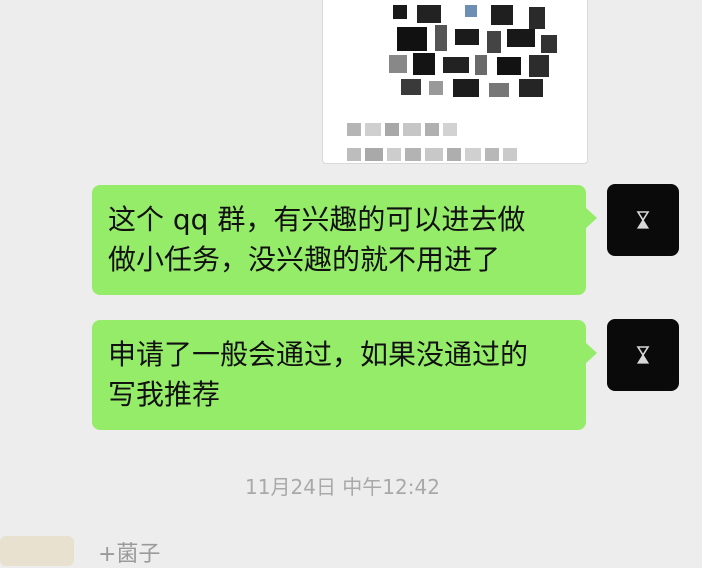 The height and width of the screenshot is (568, 702). What do you see at coordinates (129, 554) in the screenshot?
I see `sender-name: +菌子` at bounding box center [129, 554].